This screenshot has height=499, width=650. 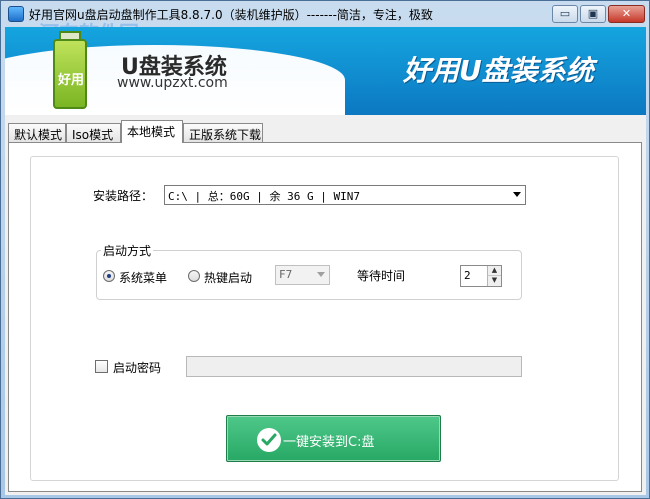 What do you see at coordinates (626, 14) in the screenshot?
I see `close-button: ✕` at bounding box center [626, 14].